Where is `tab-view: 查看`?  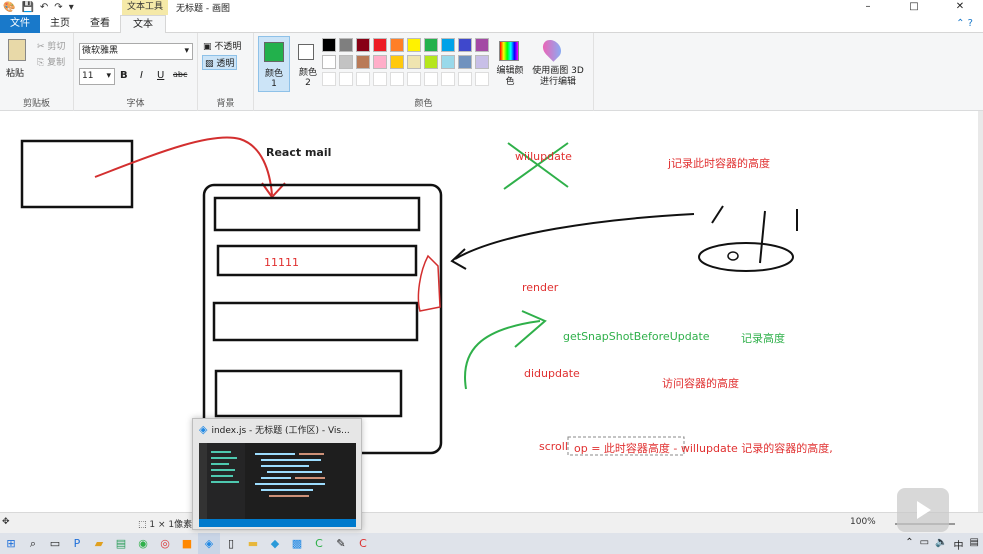
tab-view: 查看 is located at coordinates (100, 24).